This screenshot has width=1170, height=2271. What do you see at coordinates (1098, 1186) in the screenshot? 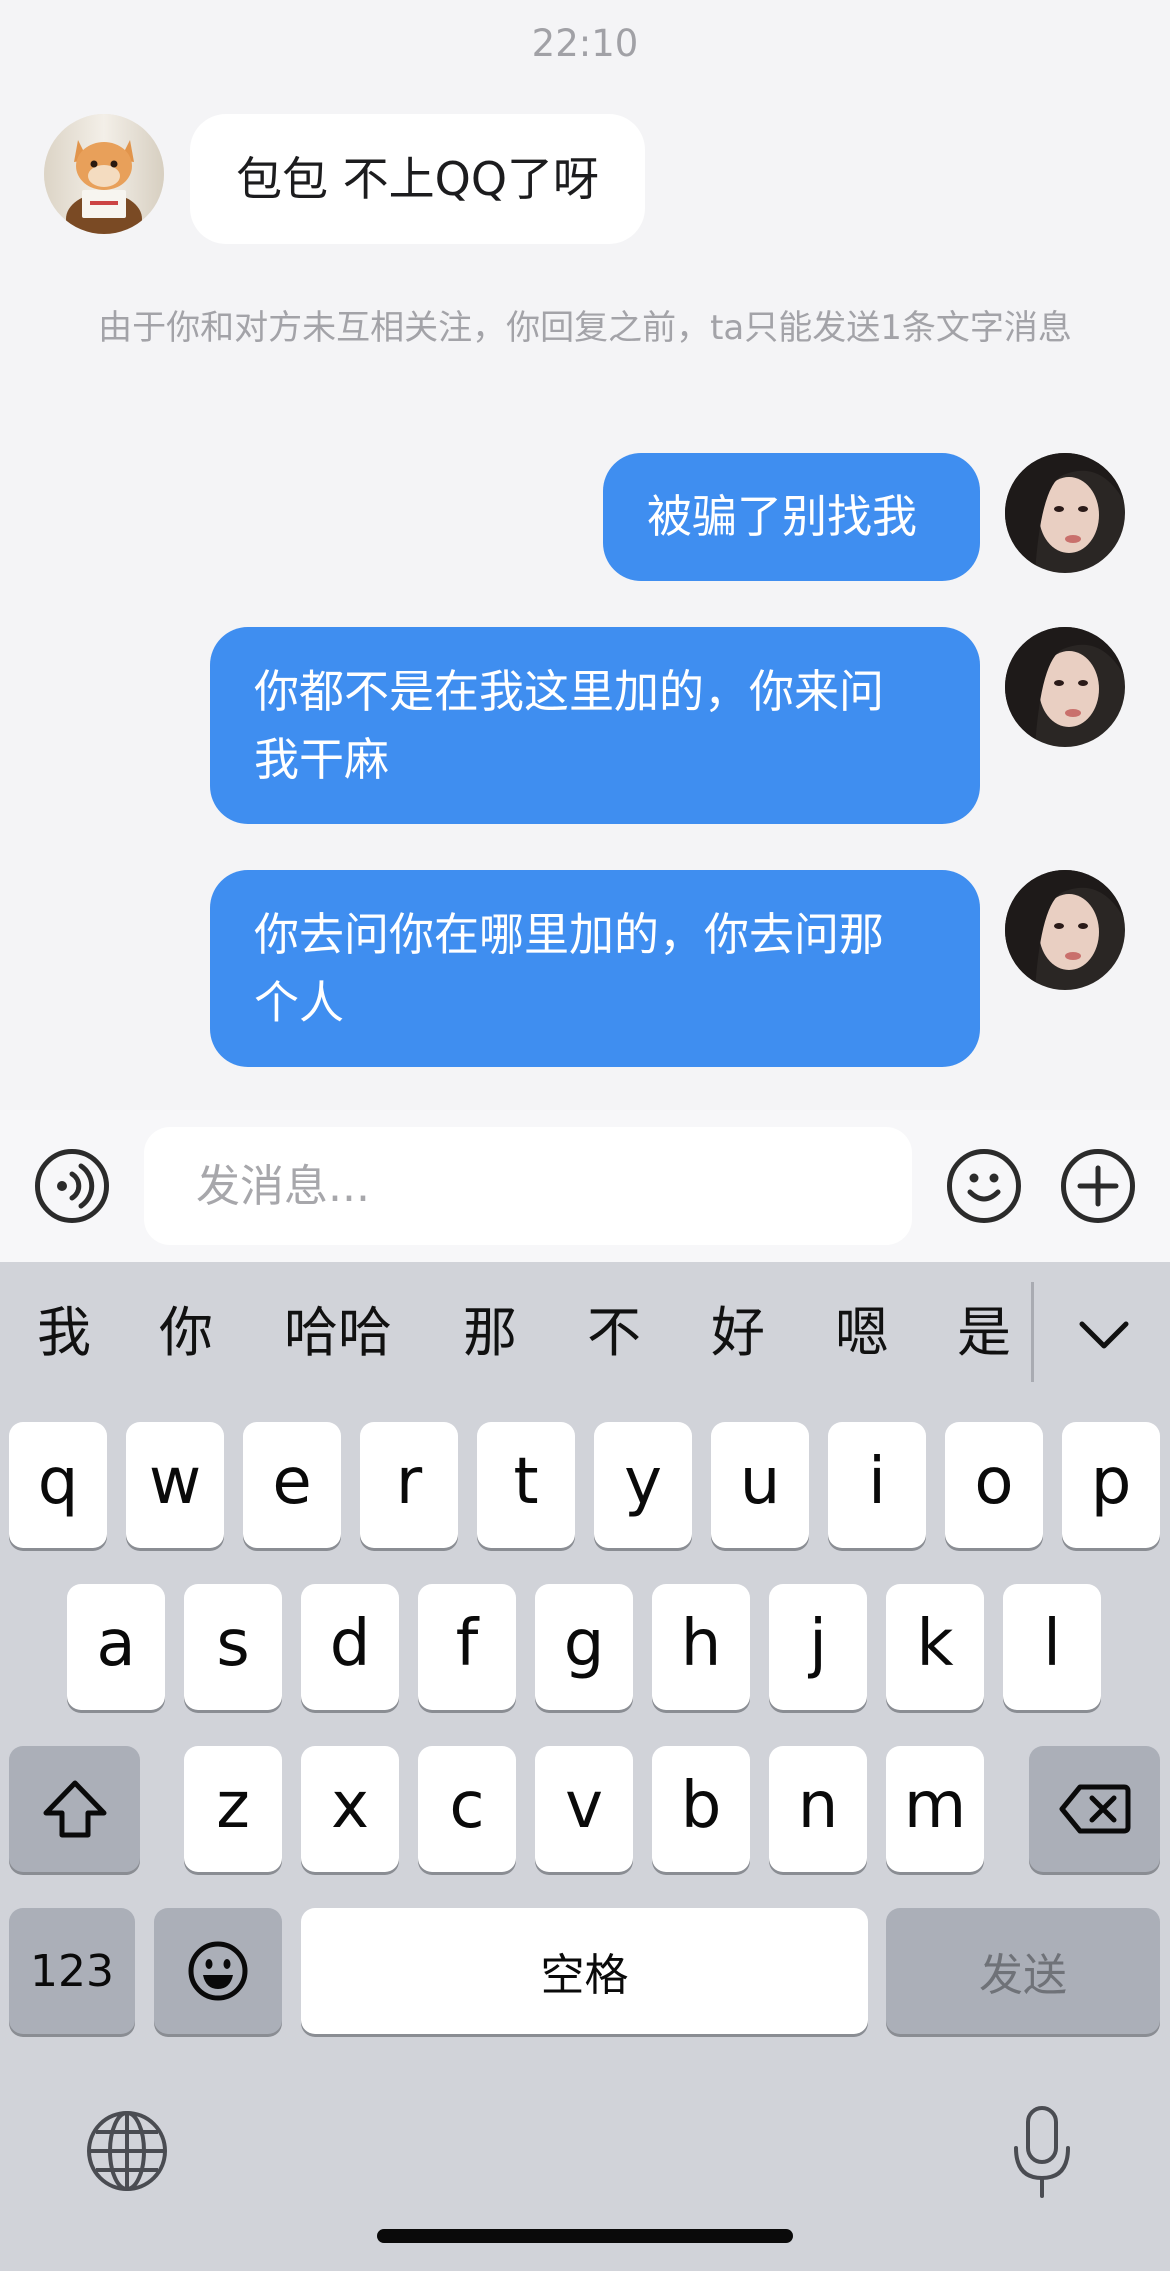
I see `plus-icon` at bounding box center [1098, 1186].